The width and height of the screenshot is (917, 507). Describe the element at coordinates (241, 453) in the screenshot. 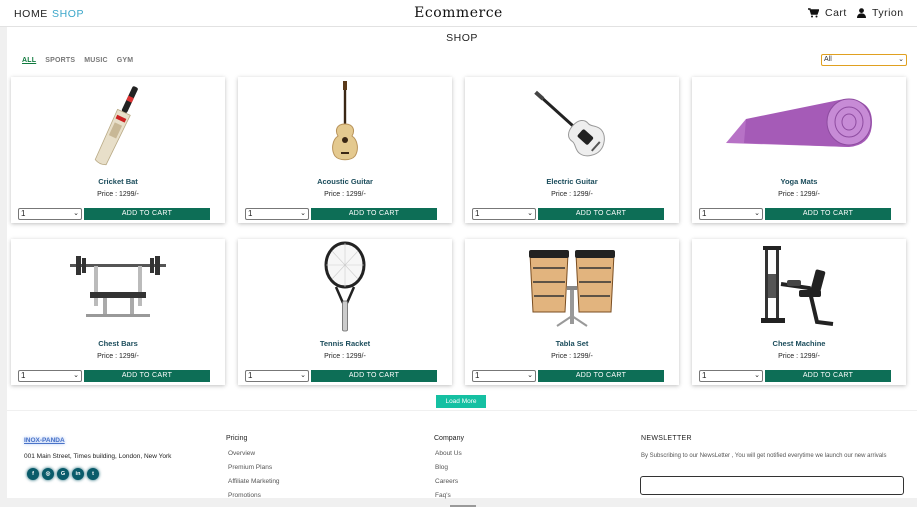

I see `footer-link-overview: Overview` at that location.